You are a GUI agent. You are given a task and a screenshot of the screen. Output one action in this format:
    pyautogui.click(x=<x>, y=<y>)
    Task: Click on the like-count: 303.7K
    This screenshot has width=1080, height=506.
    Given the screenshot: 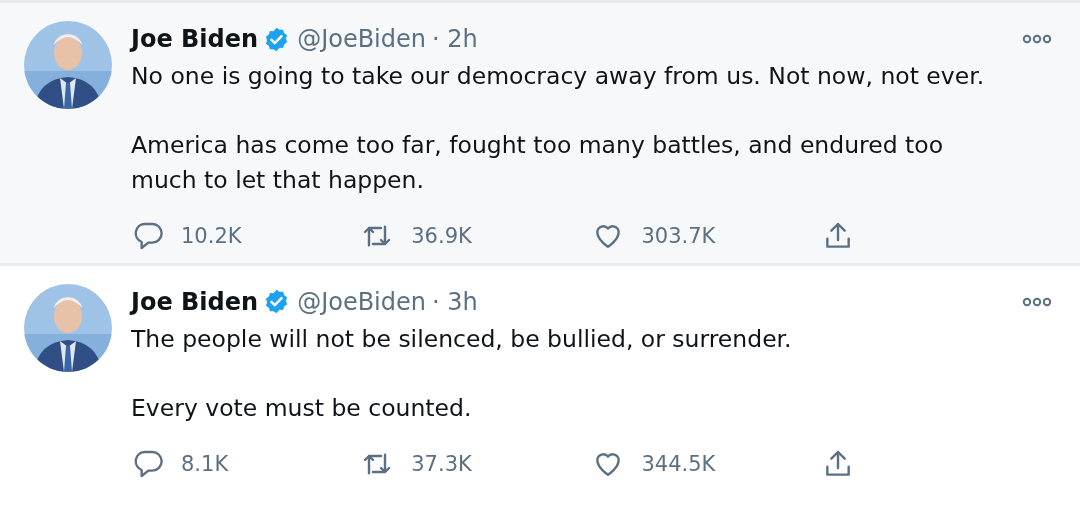 What is the action you would take?
    pyautogui.click(x=678, y=236)
    